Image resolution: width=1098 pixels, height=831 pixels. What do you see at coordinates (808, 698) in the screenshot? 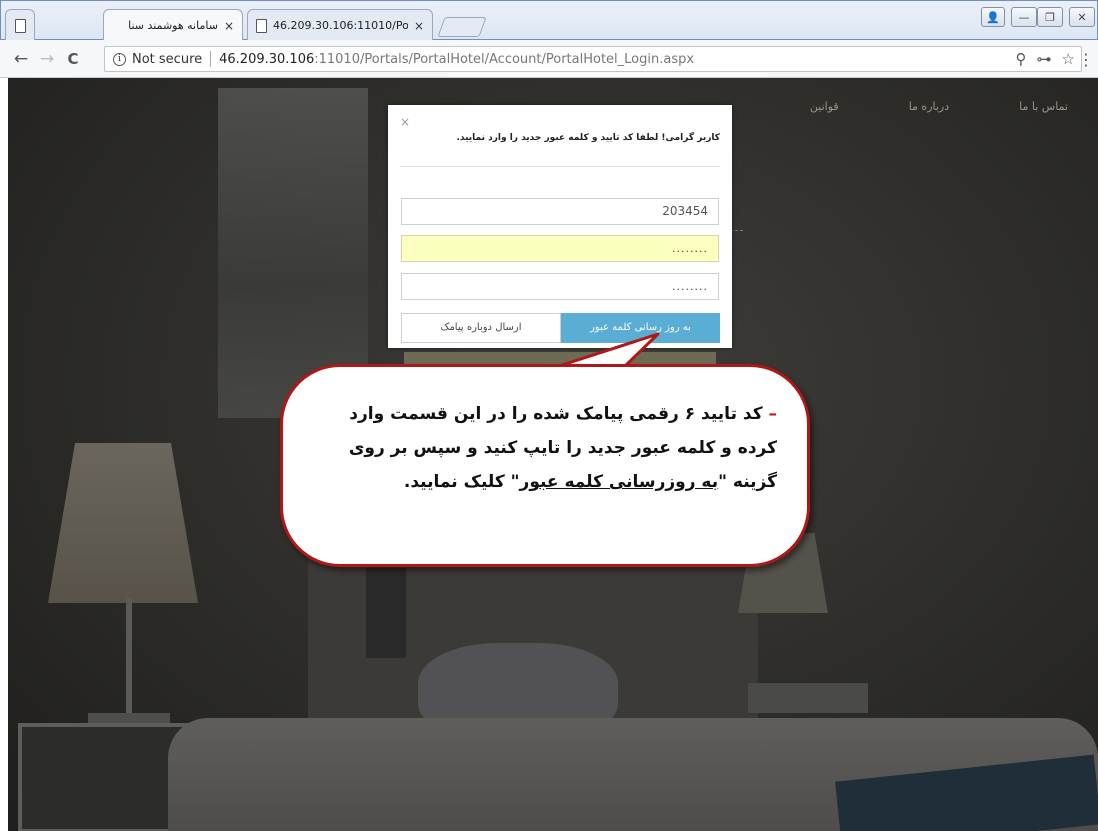
I see `bg-nightstand-right` at bounding box center [808, 698].